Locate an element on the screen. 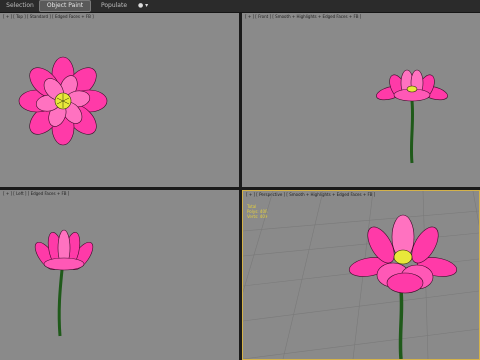  flower-top-view is located at coordinates (63, 101).